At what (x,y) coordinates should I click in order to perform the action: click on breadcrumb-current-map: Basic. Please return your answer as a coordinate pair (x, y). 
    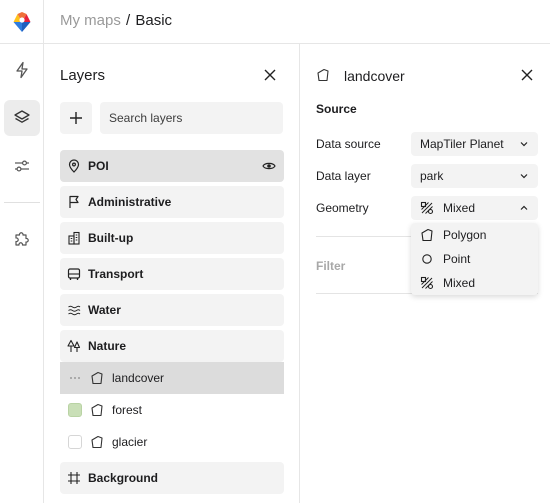
    Looking at the image, I should click on (154, 20).